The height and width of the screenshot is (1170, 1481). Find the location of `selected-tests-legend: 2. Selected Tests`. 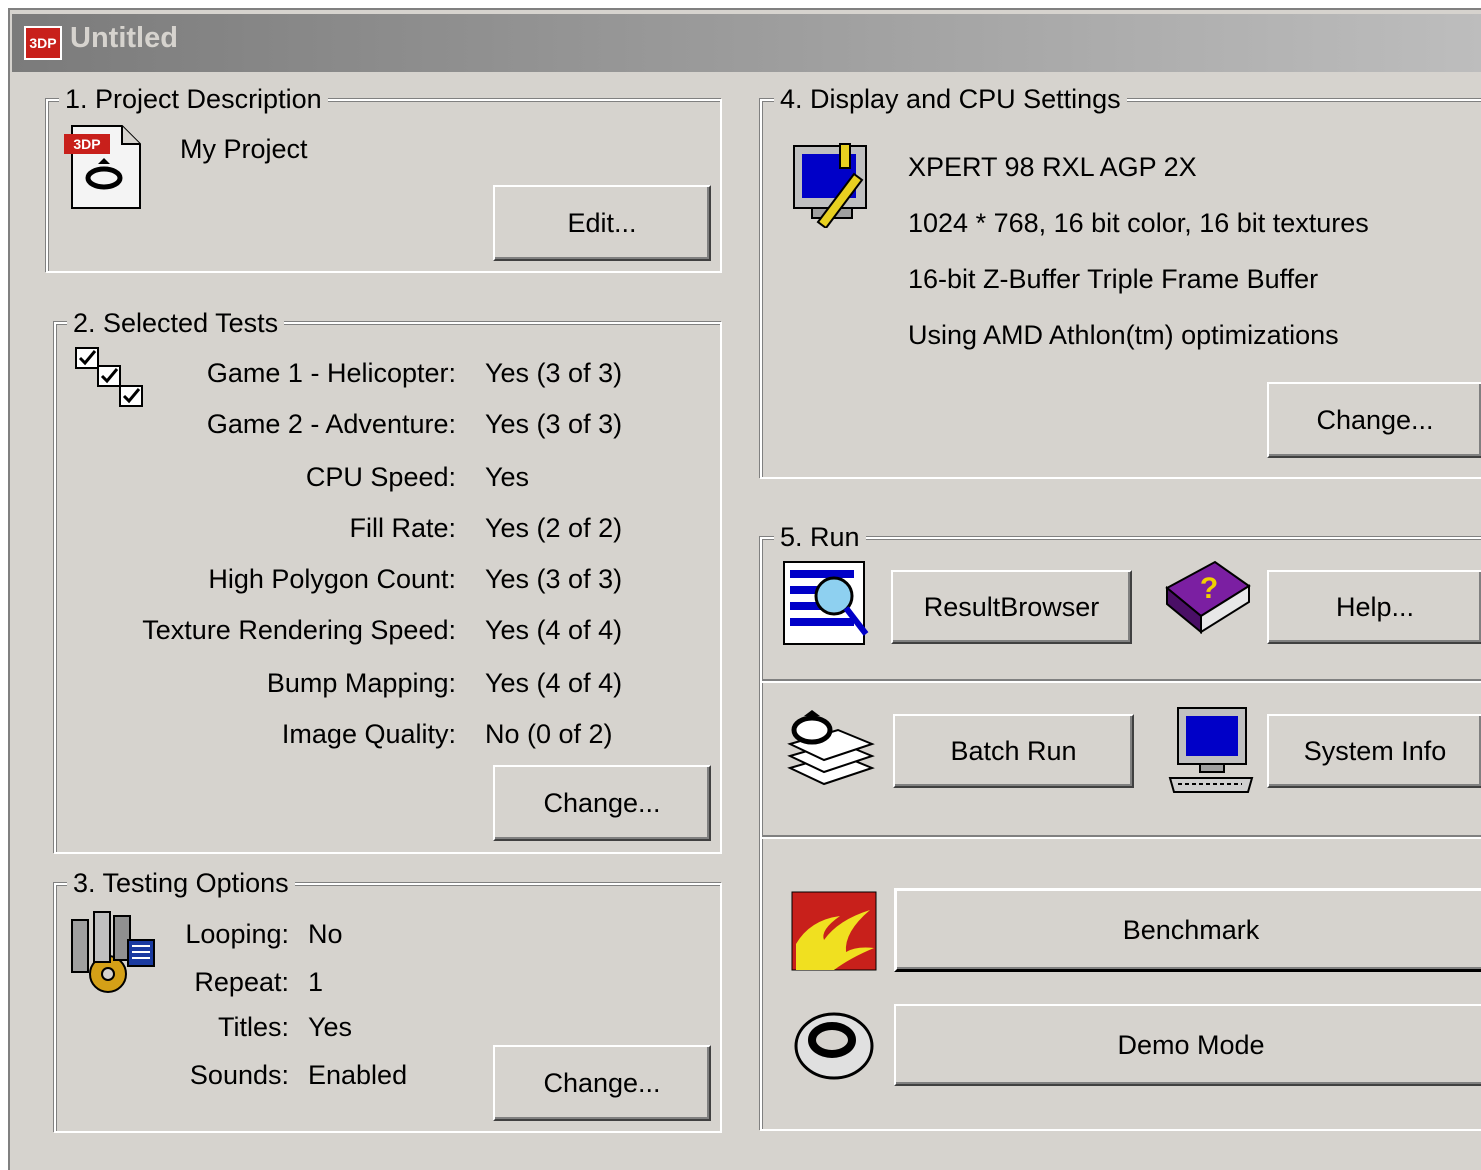

selected-tests-legend: 2. Selected Tests is located at coordinates (176, 323).